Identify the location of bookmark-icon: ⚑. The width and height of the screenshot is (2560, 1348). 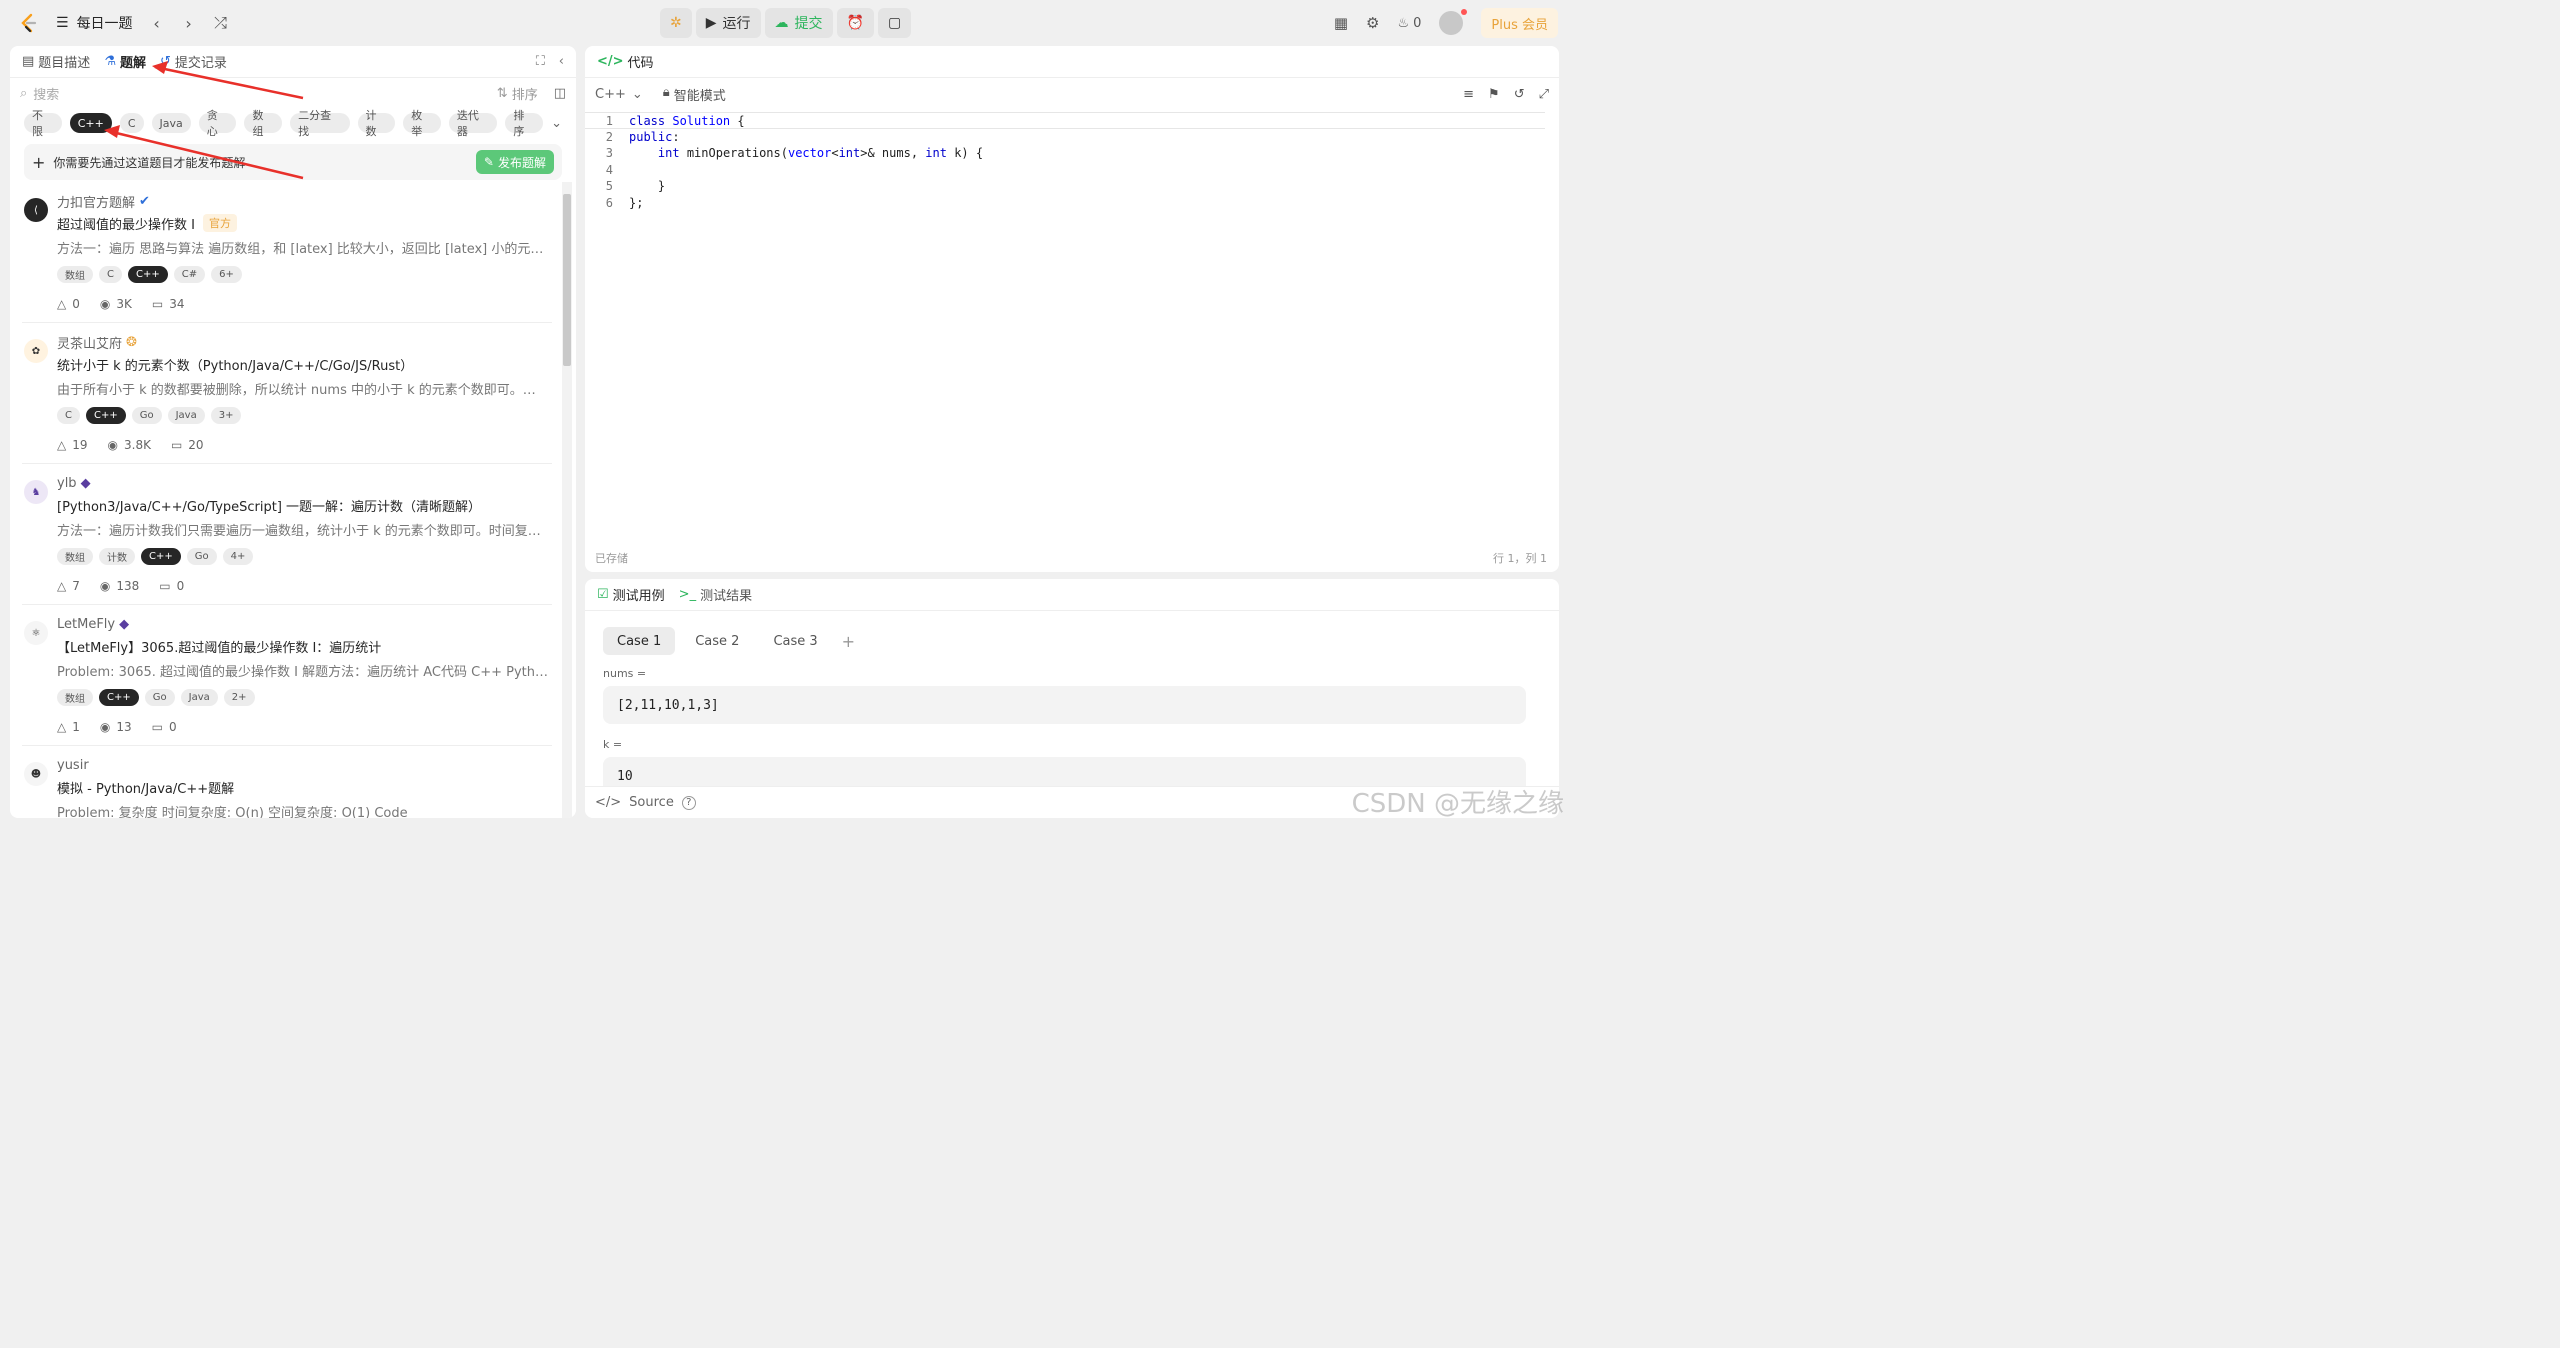
(1494, 94).